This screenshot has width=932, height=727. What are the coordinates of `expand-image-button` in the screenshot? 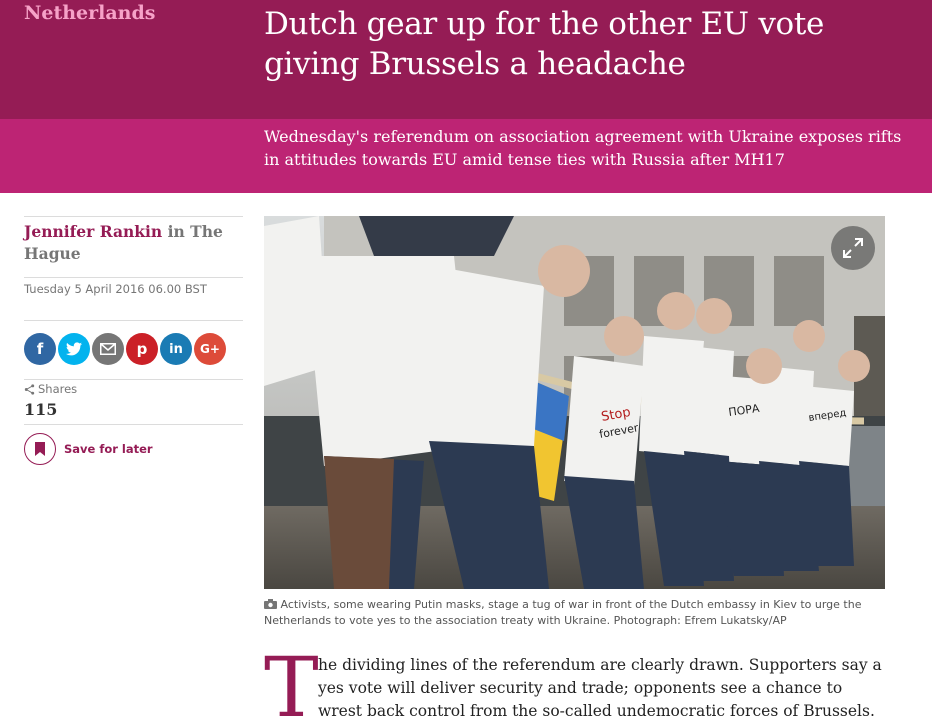 It's located at (853, 248).